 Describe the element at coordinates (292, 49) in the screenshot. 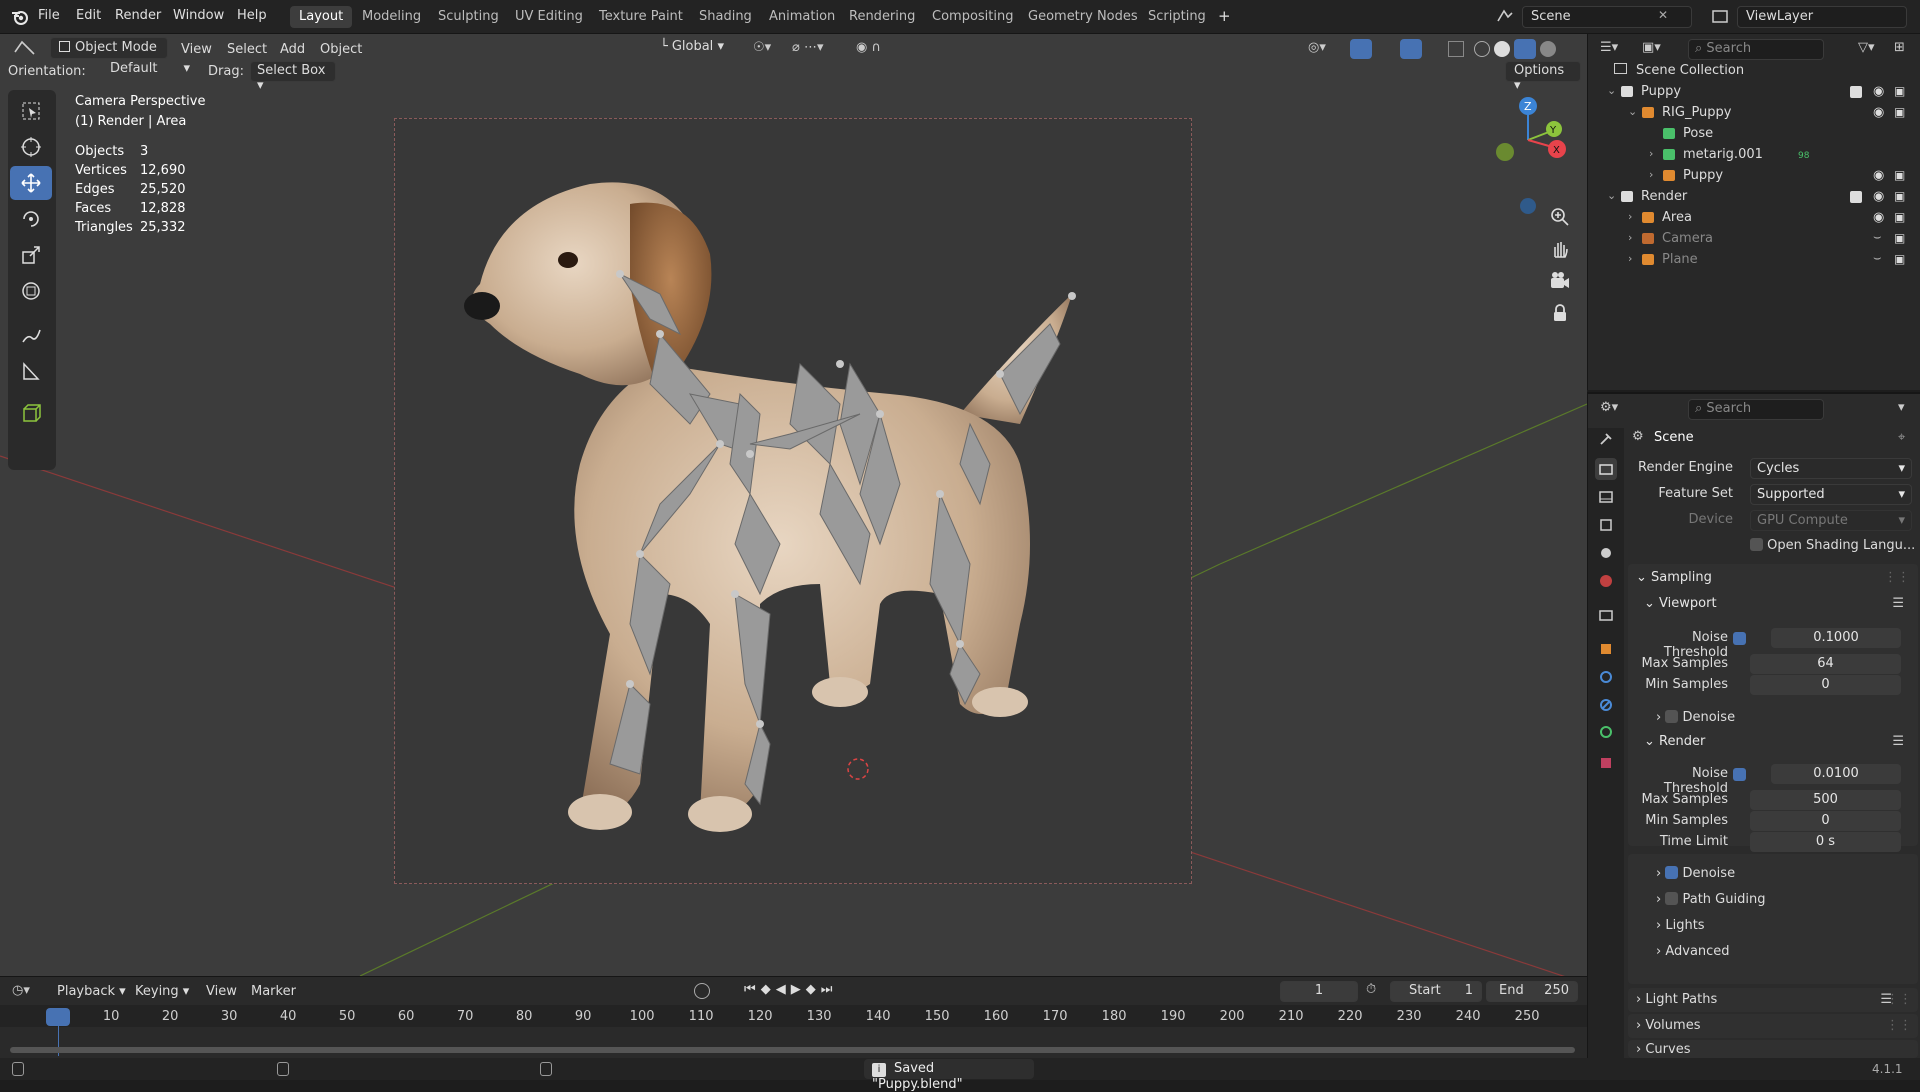

I see `menu-add: Add` at that location.